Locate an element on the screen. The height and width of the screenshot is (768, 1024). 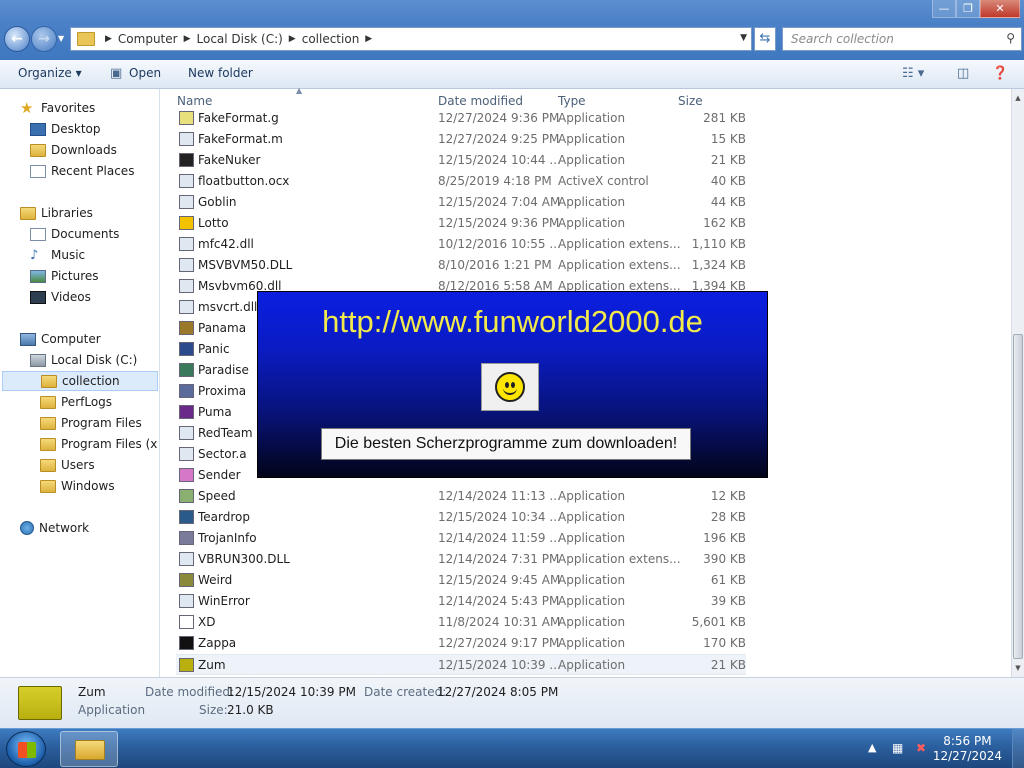
file-type: ActiveX control is located at coordinates (603, 181).